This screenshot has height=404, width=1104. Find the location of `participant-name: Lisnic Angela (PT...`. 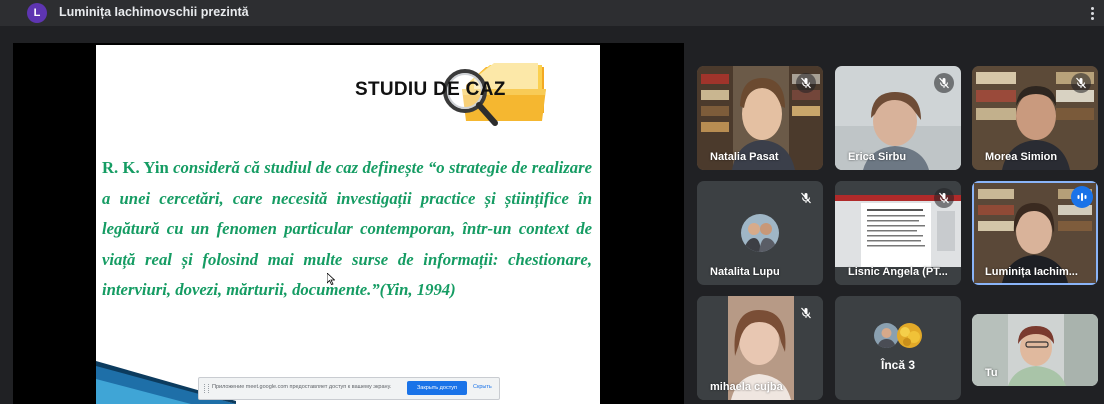

participant-name: Lisnic Angela (PT... is located at coordinates (898, 272).